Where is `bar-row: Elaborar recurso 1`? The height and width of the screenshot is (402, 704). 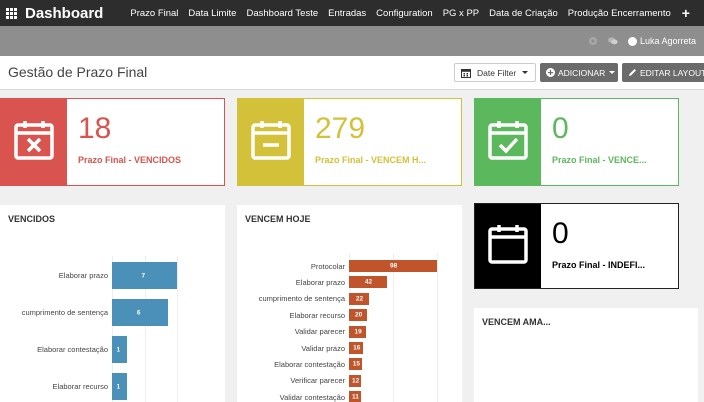
bar-row: Elaborar recurso 1 is located at coordinates (63, 386).